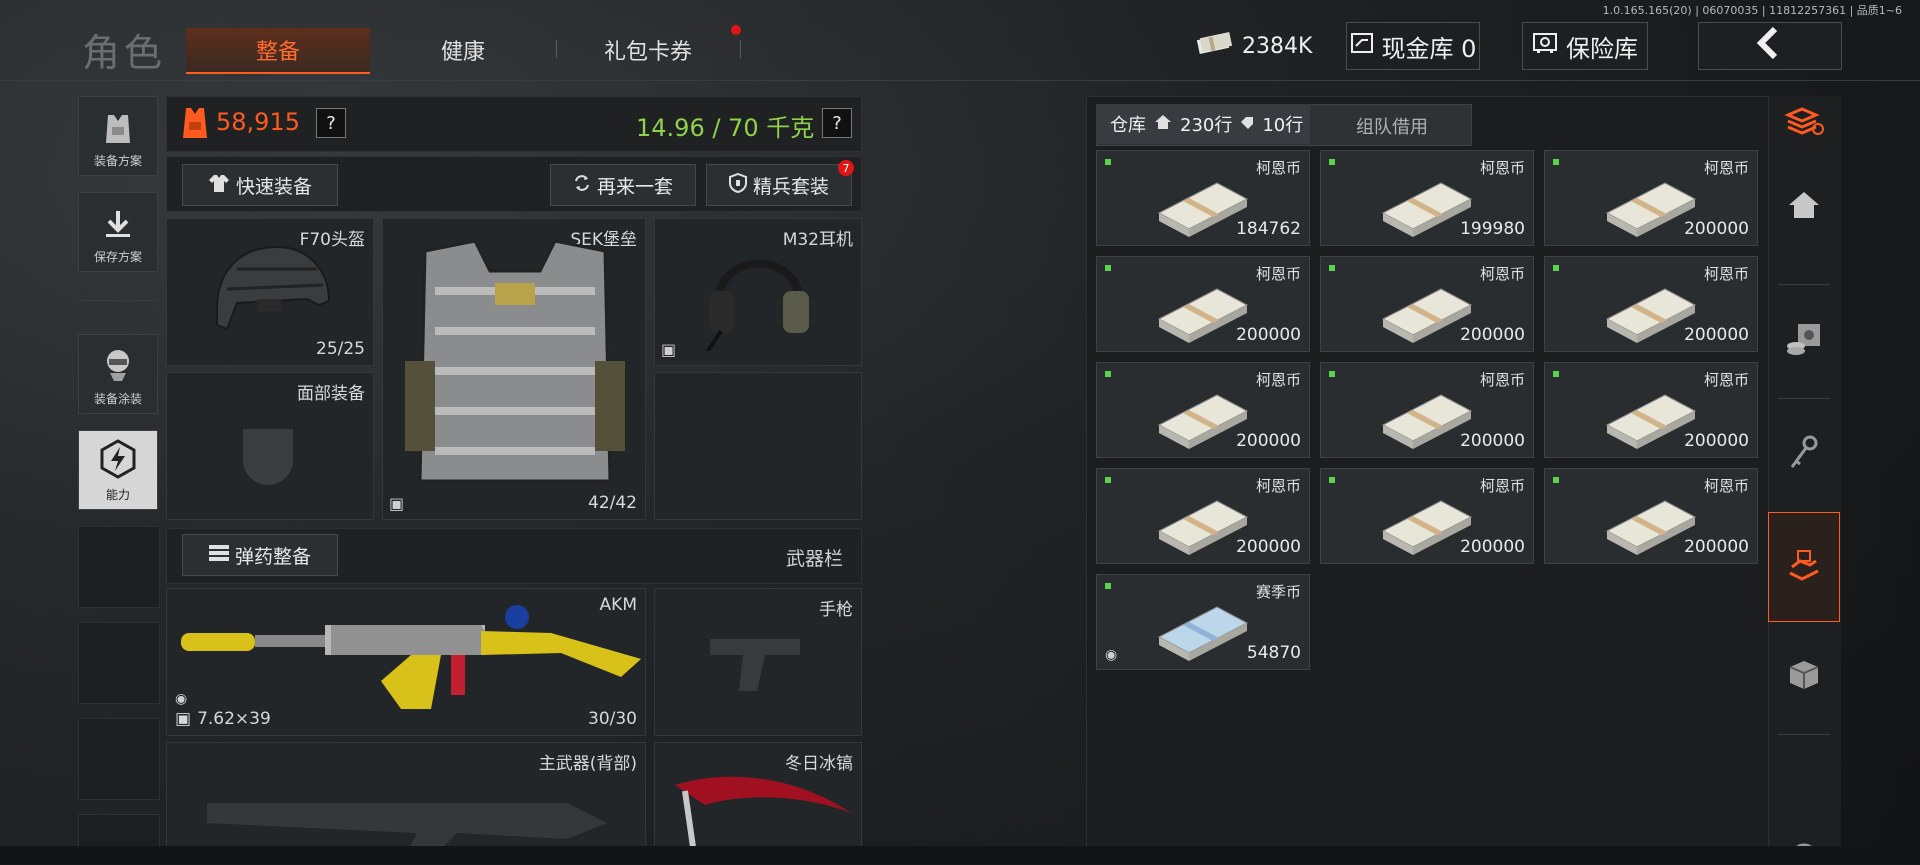 The height and width of the screenshot is (865, 1920). Describe the element at coordinates (1214, 46) in the screenshot. I see `cash-stack-icon` at that location.